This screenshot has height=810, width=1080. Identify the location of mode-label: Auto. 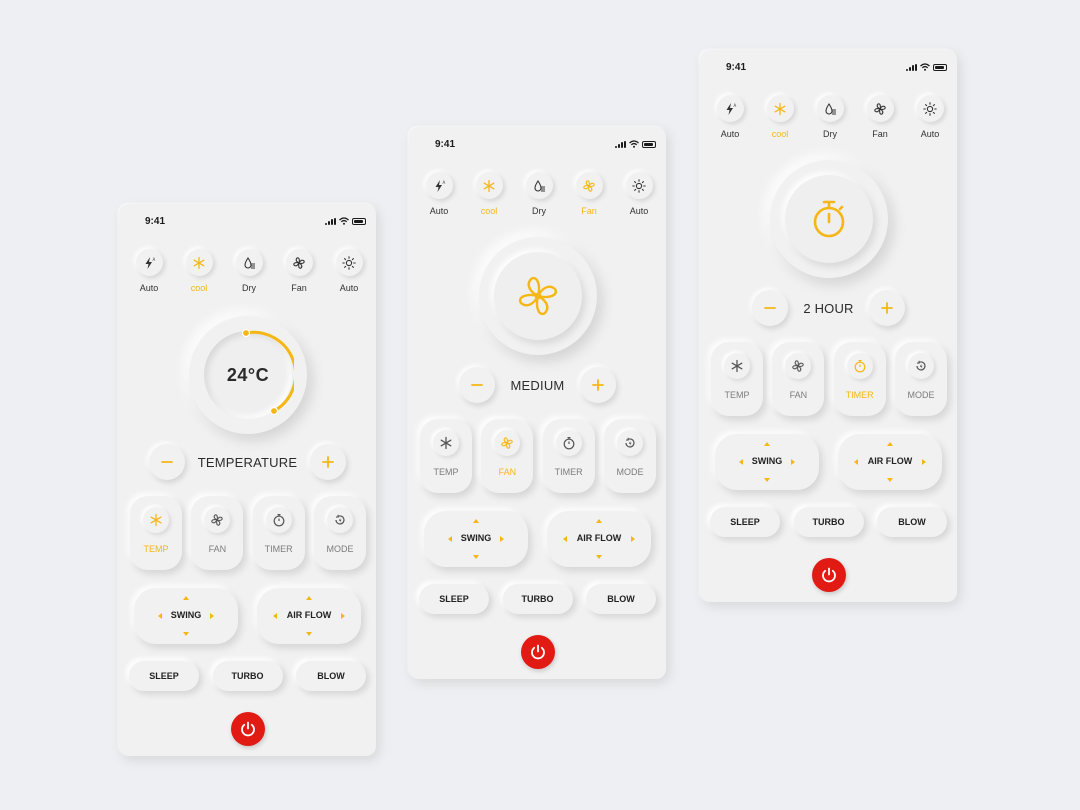
(149, 288).